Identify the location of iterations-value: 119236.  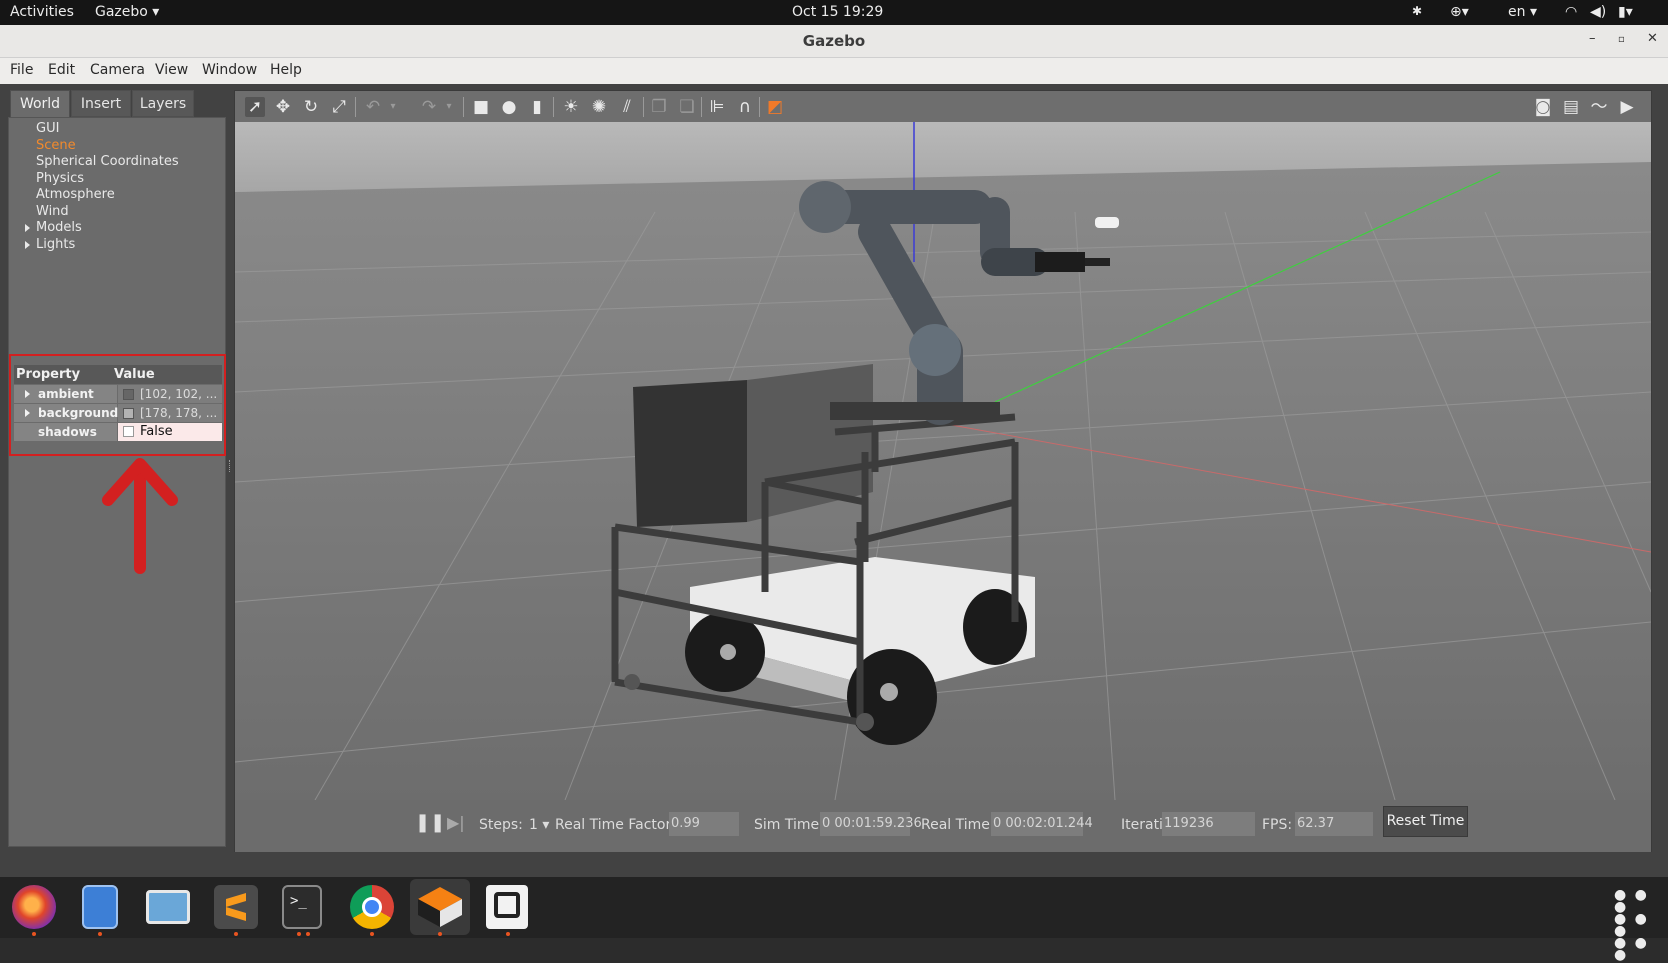
(1208, 824).